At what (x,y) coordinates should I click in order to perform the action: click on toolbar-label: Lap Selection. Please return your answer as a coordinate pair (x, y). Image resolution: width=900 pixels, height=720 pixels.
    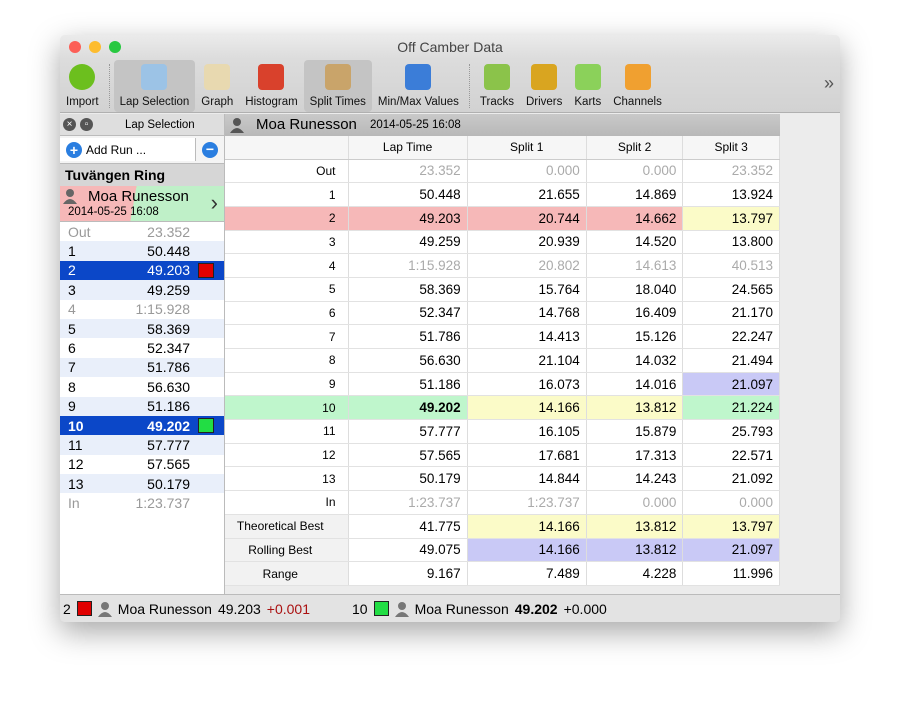
    Looking at the image, I should click on (154, 102).